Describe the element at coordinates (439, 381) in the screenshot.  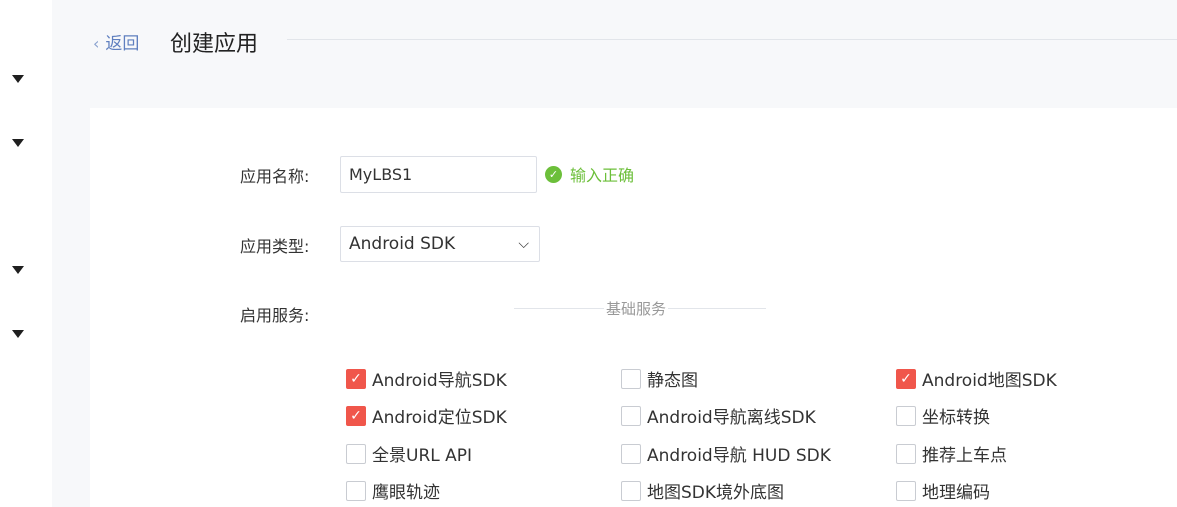
I see `service-label: Android导航SDK` at that location.